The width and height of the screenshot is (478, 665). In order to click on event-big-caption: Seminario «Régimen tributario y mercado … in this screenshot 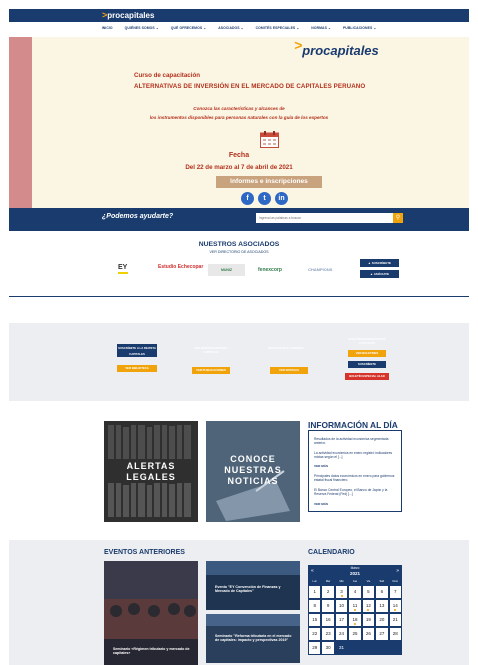, I will do `click(151, 651)`.